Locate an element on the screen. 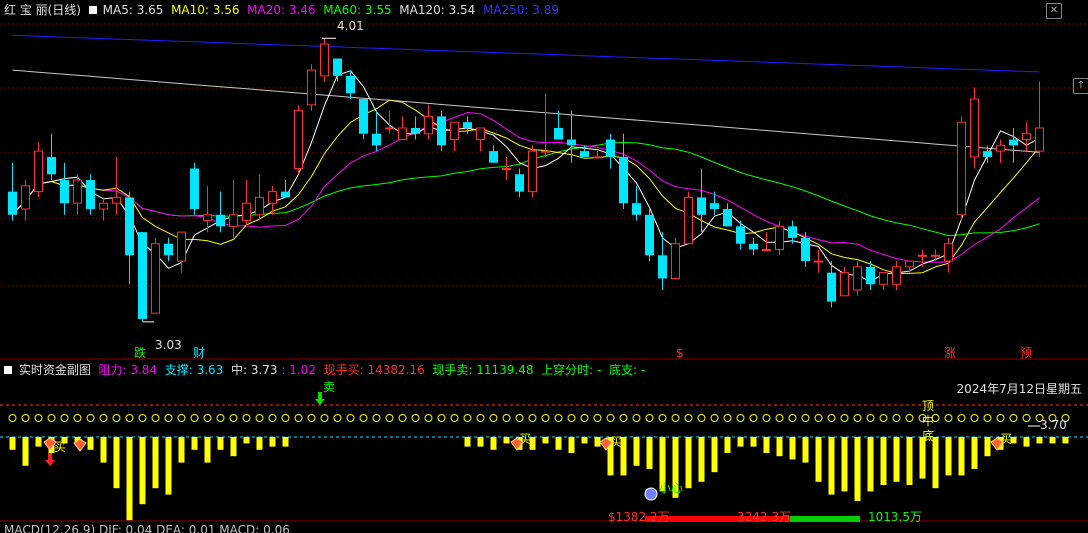 The width and height of the screenshot is (1088, 533). sad-face-icon is located at coordinates (651, 494).